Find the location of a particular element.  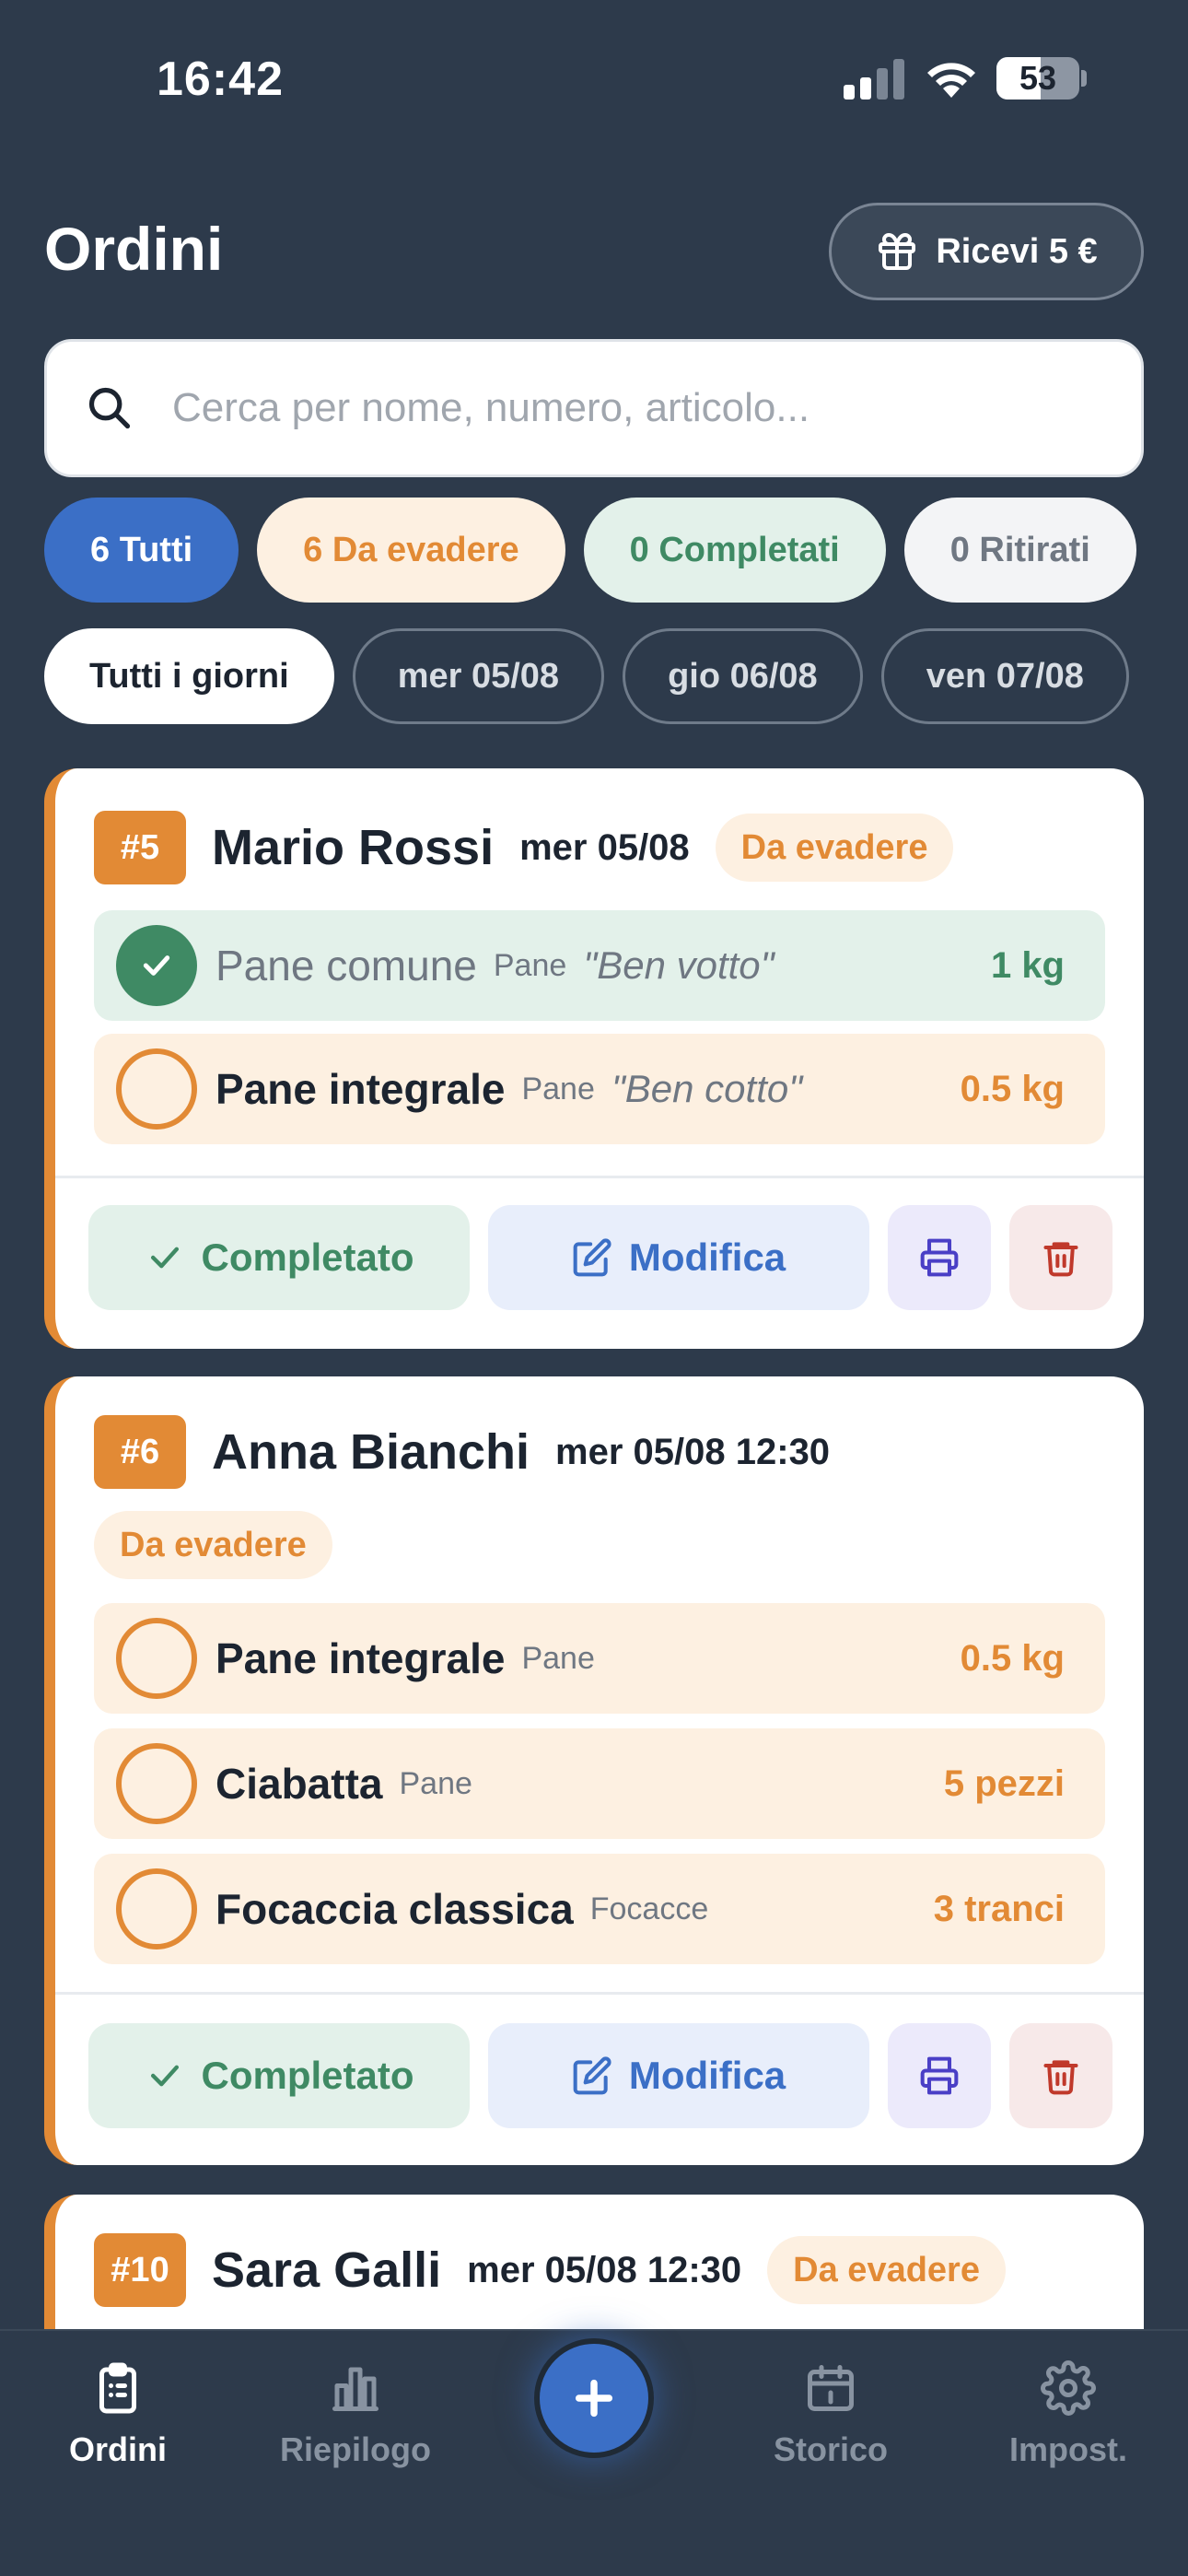

item-quantity: 1 kg is located at coordinates (1027, 965).